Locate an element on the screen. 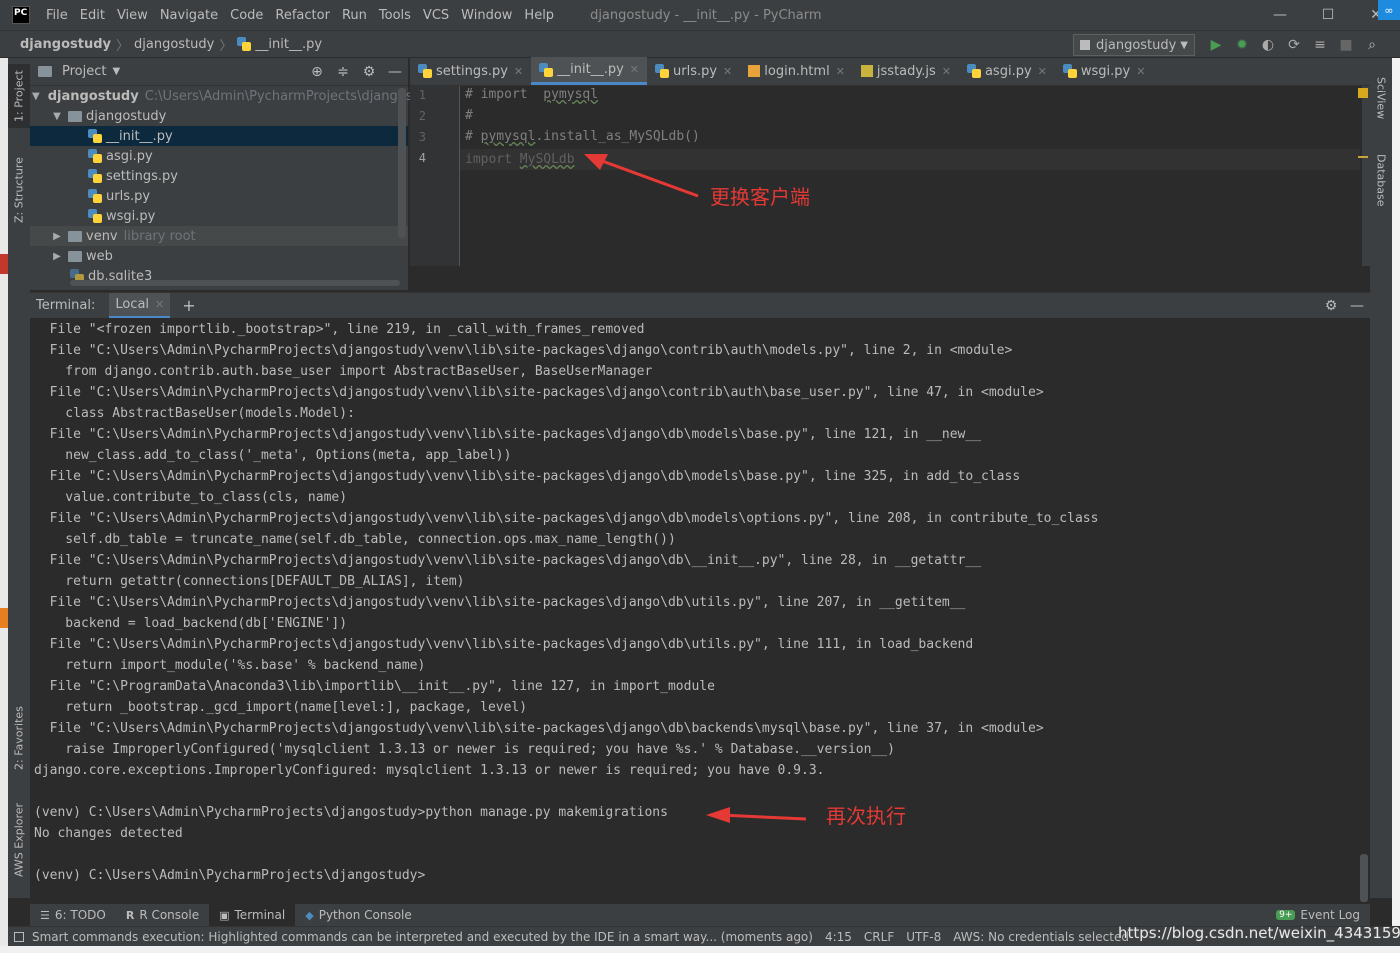 Image resolution: width=1400 pixels, height=953 pixels. tab-wsgi: wsgi.py ✕ is located at coordinates (1104, 71).